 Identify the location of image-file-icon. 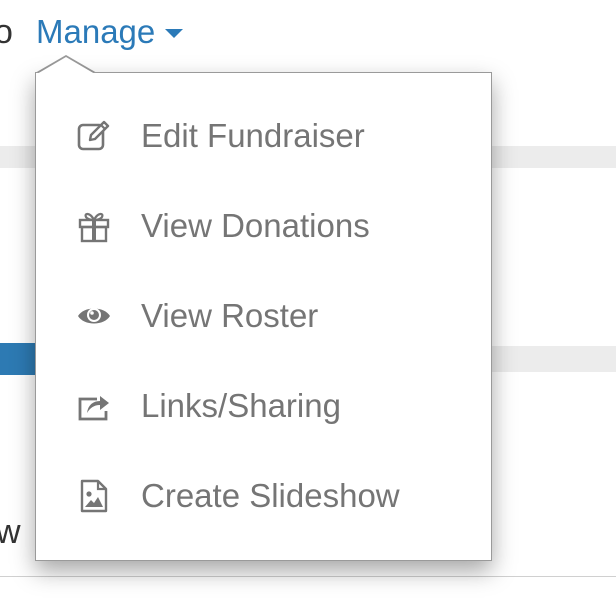
(94, 496).